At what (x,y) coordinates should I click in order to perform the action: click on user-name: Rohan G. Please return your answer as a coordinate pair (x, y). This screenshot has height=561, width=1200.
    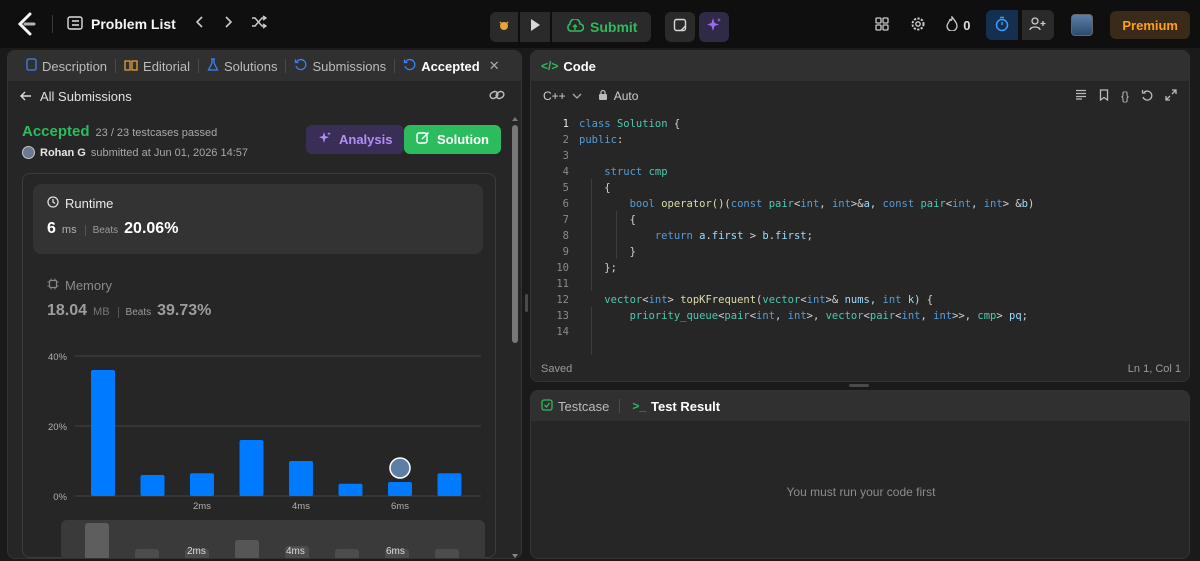
    Looking at the image, I should click on (63, 153).